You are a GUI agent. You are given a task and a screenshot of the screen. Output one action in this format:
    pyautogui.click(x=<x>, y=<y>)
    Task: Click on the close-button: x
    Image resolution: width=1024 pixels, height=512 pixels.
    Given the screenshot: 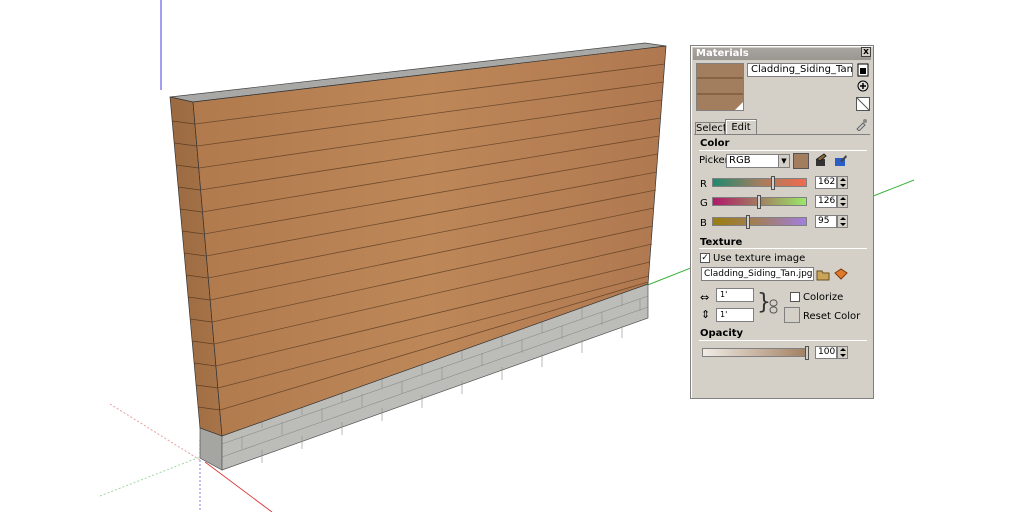 What is the action you would take?
    pyautogui.click(x=866, y=52)
    